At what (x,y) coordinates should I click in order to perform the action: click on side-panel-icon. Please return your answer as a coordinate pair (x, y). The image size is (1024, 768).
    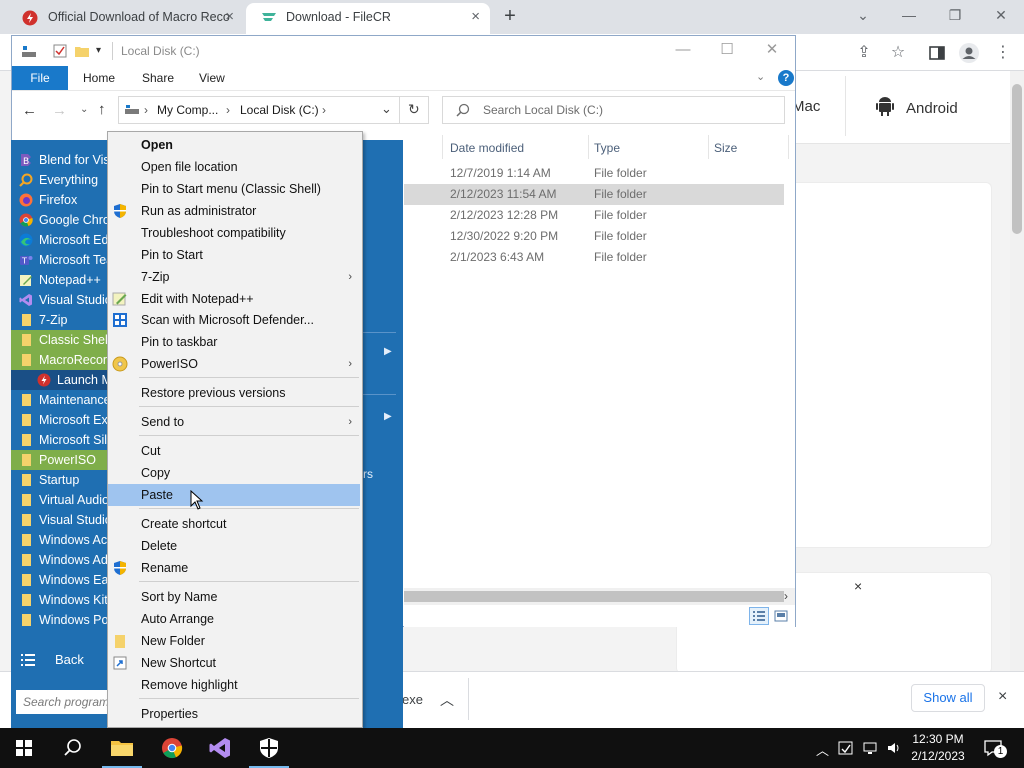
    Looking at the image, I should click on (937, 53).